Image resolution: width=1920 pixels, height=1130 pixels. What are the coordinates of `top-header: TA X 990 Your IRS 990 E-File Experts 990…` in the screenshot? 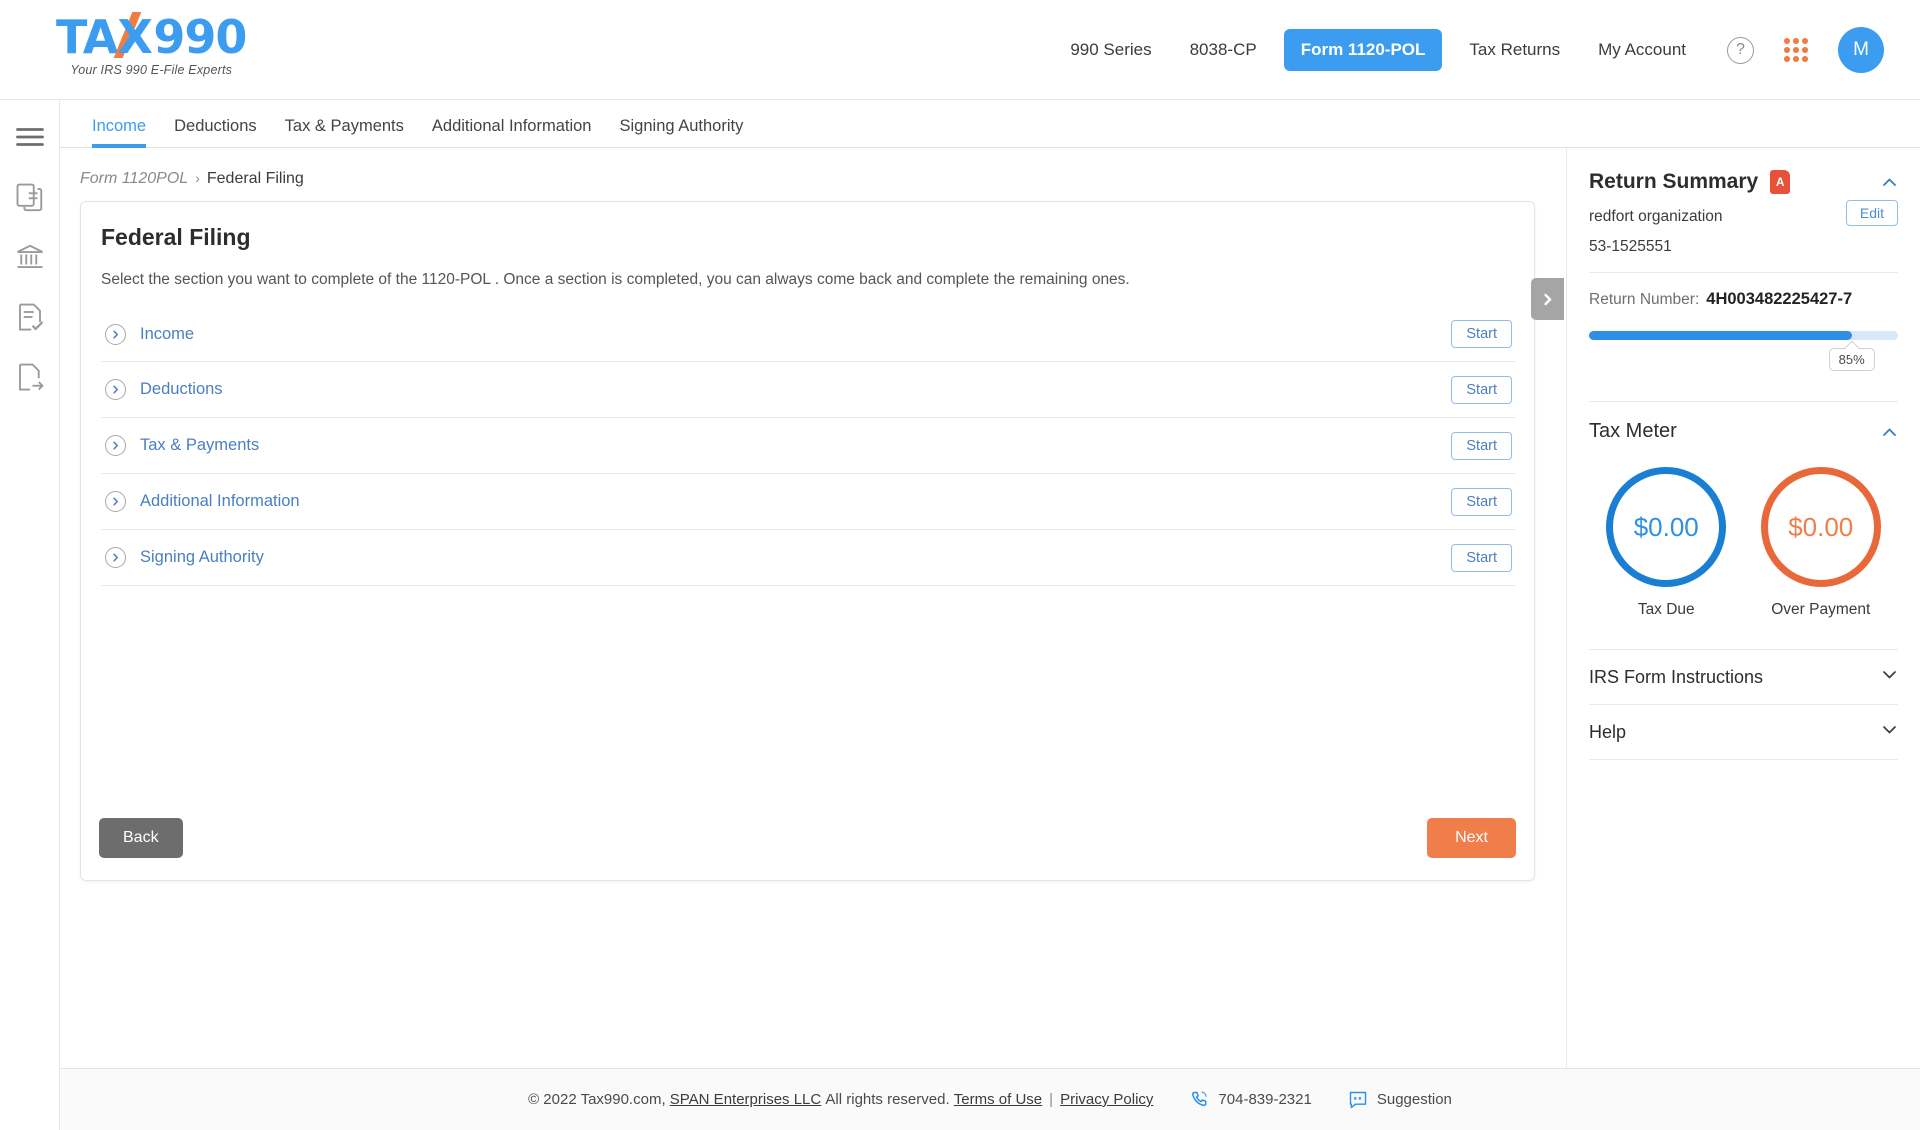 It's located at (960, 50).